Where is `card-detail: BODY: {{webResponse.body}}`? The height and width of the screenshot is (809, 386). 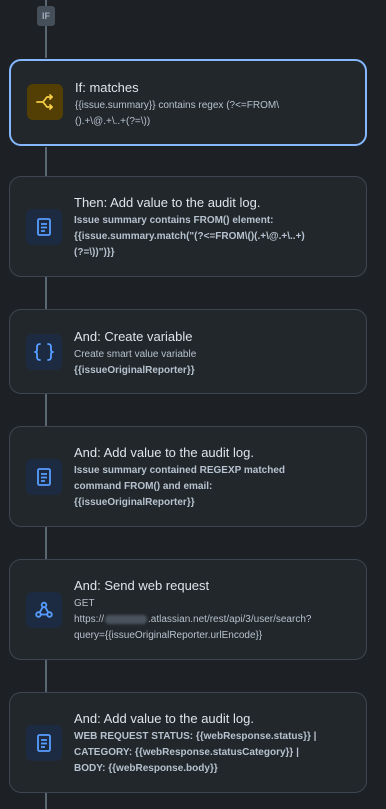
card-detail: BODY: {{webResponse.body}} is located at coordinates (146, 768).